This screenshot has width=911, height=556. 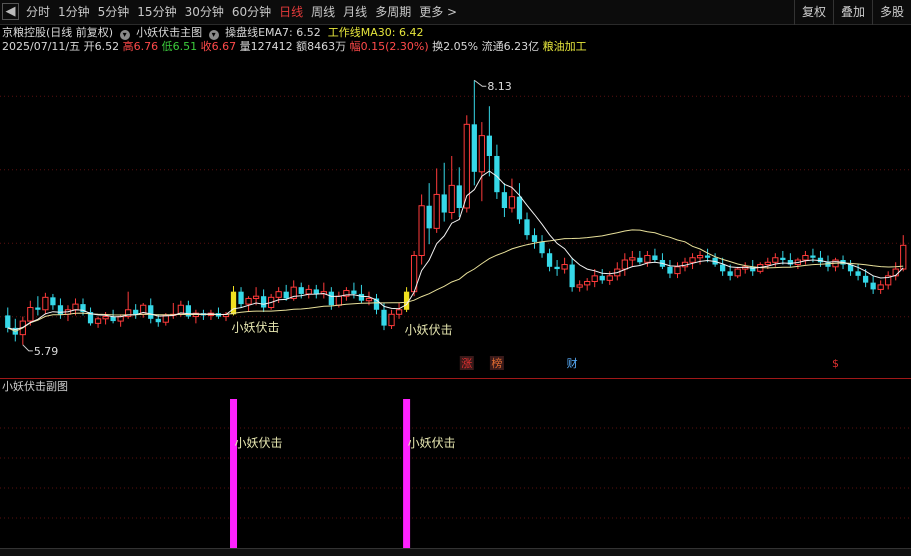 What do you see at coordinates (455, 378) in the screenshot?
I see `panel-divider` at bounding box center [455, 378].